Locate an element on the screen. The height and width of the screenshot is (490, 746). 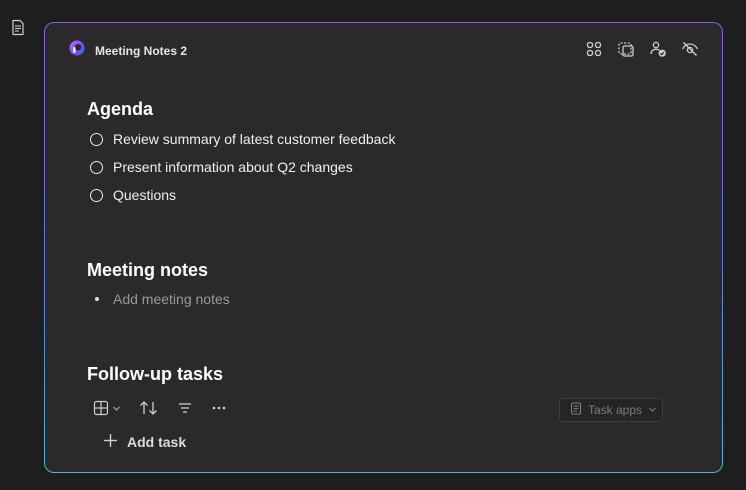
table-view-icon is located at coordinates (101, 408).